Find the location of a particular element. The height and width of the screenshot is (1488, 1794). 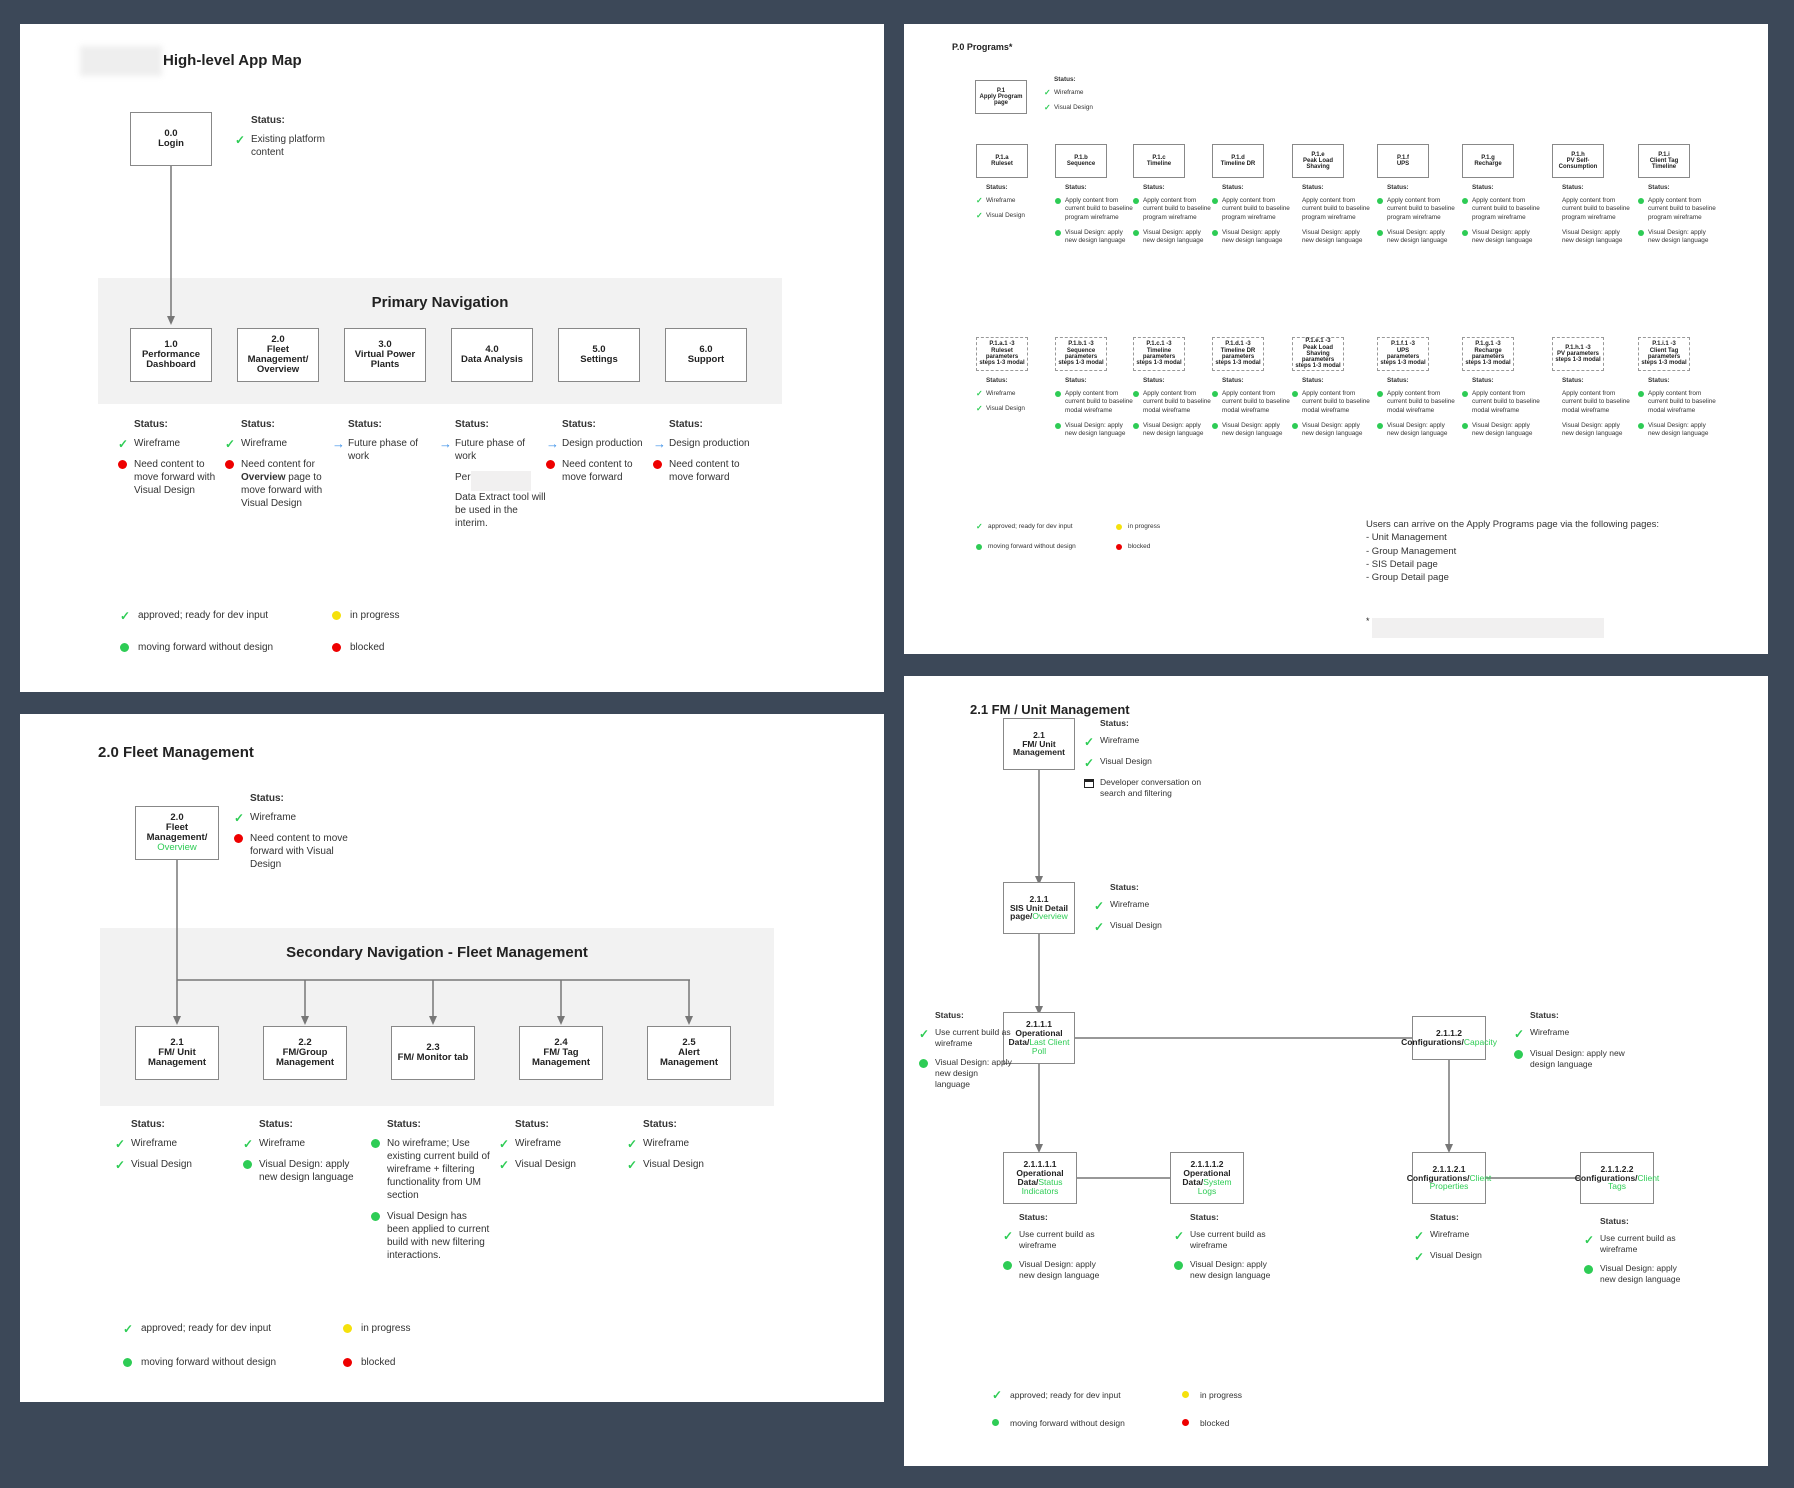

node-label: FM/ Unit Management is located at coordinates (1039, 748).